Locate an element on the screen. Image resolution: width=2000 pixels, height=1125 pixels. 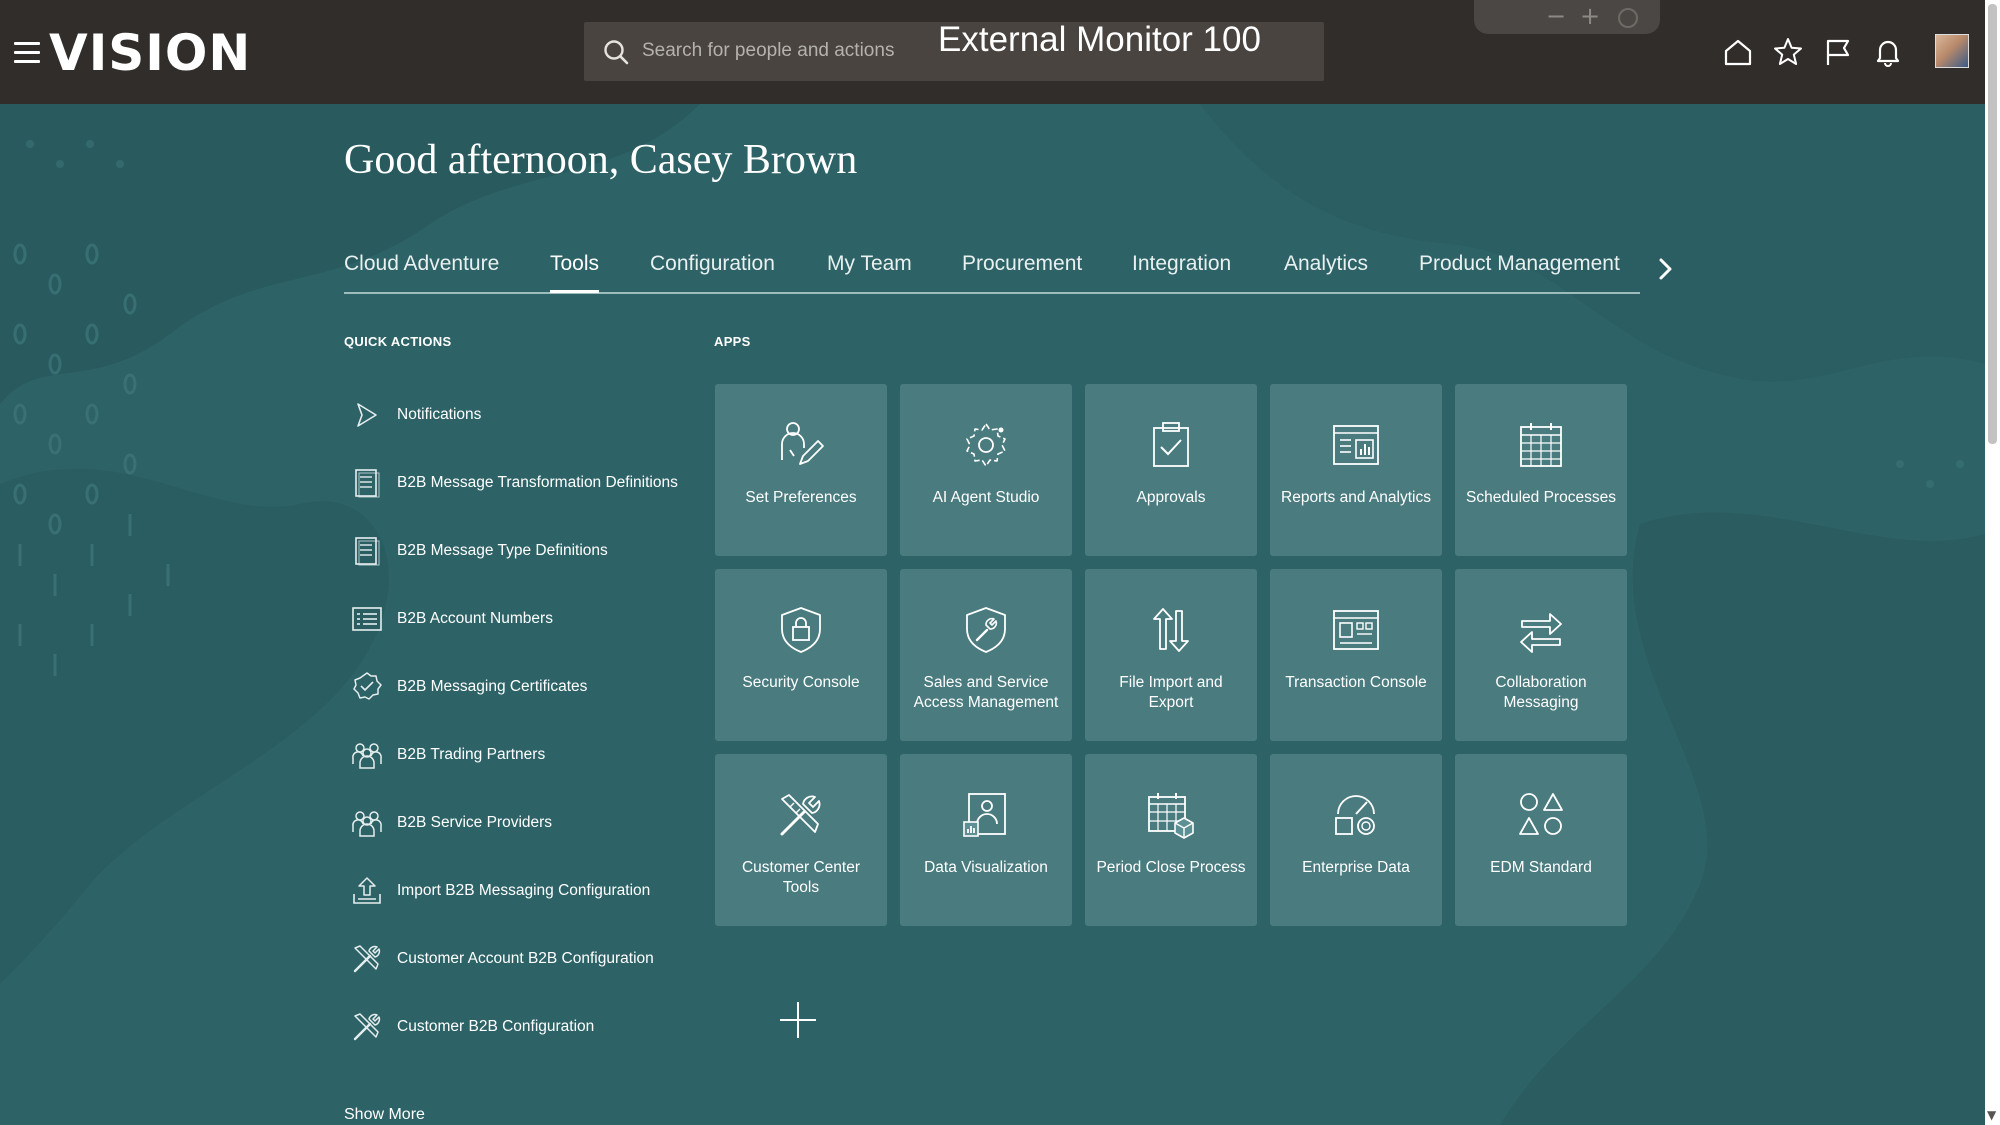
quick-action-b2b-message-type-definitions: B2B Message Type Definitions is located at coordinates (479, 551).